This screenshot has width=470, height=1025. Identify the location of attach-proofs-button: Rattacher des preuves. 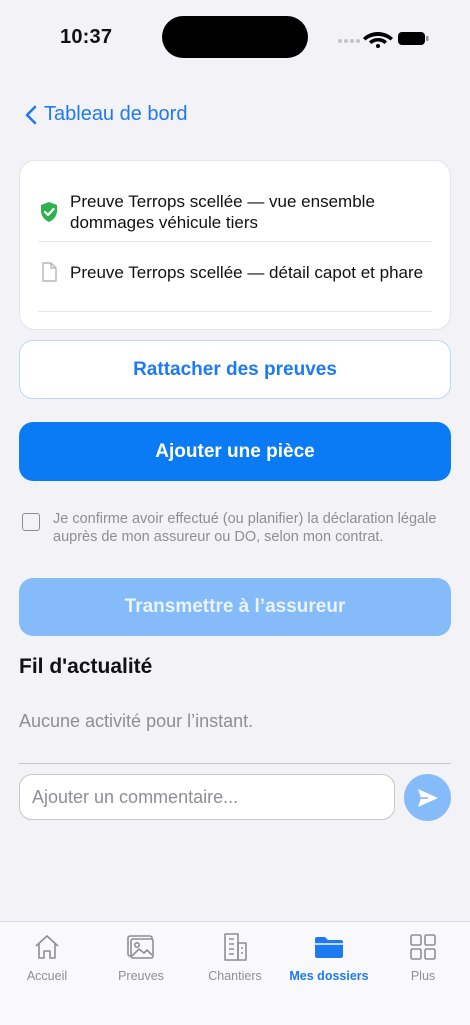
(235, 369).